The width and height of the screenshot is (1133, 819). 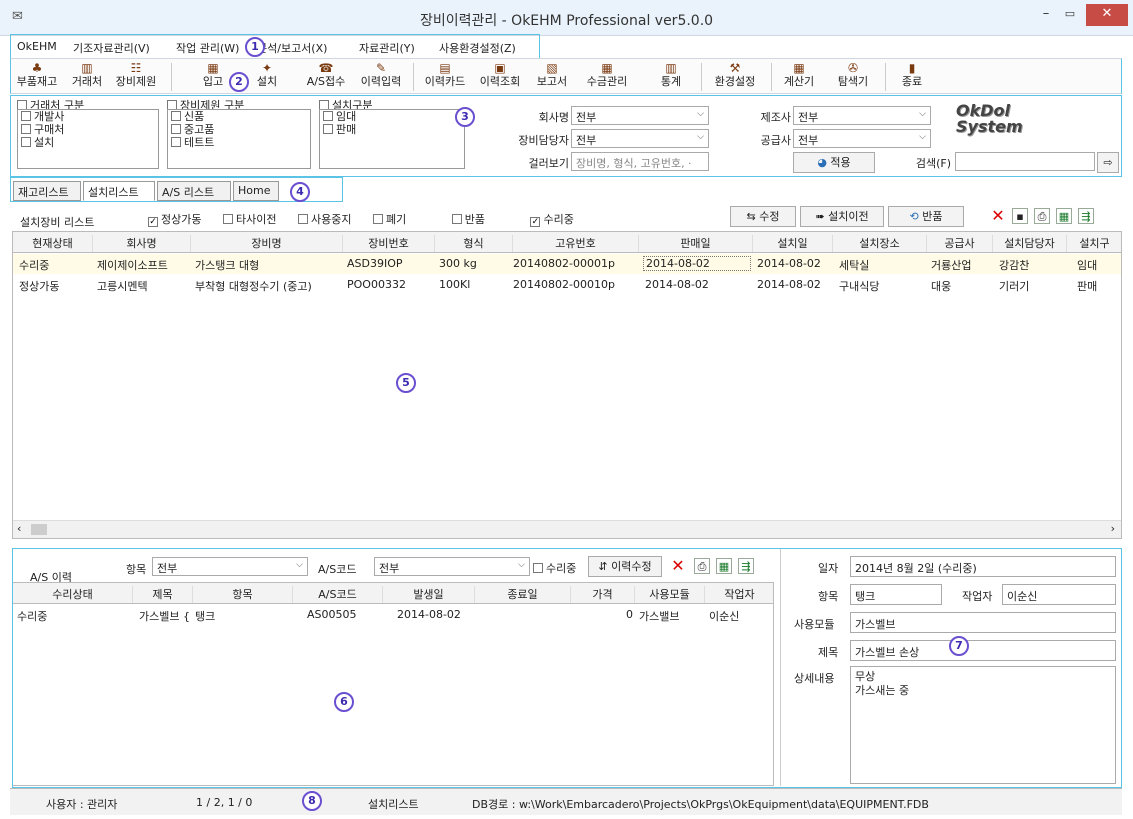 What do you see at coordinates (862, 138) in the screenshot?
I see `supplier-select: 전부 ⌵` at bounding box center [862, 138].